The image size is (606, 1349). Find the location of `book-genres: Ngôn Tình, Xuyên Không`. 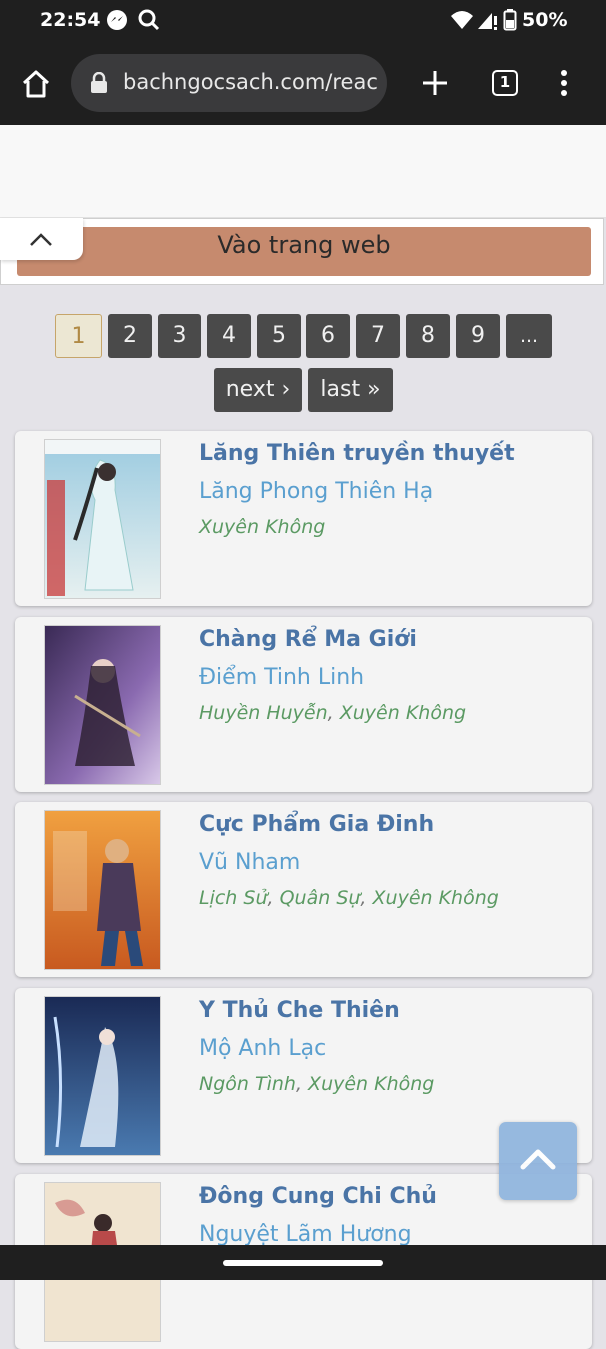

book-genres: Ngôn Tình, Xuyên Không is located at coordinates (316, 1084).